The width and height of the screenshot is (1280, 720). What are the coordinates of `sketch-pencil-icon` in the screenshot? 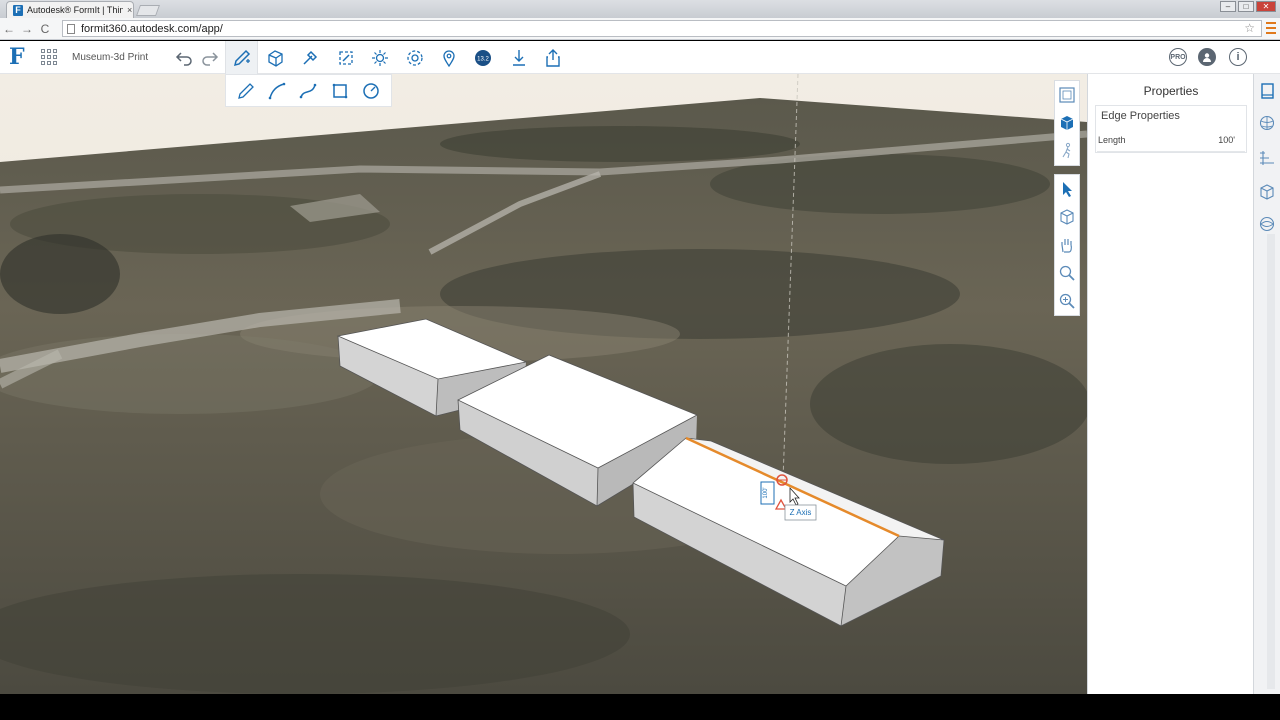 It's located at (241, 57).